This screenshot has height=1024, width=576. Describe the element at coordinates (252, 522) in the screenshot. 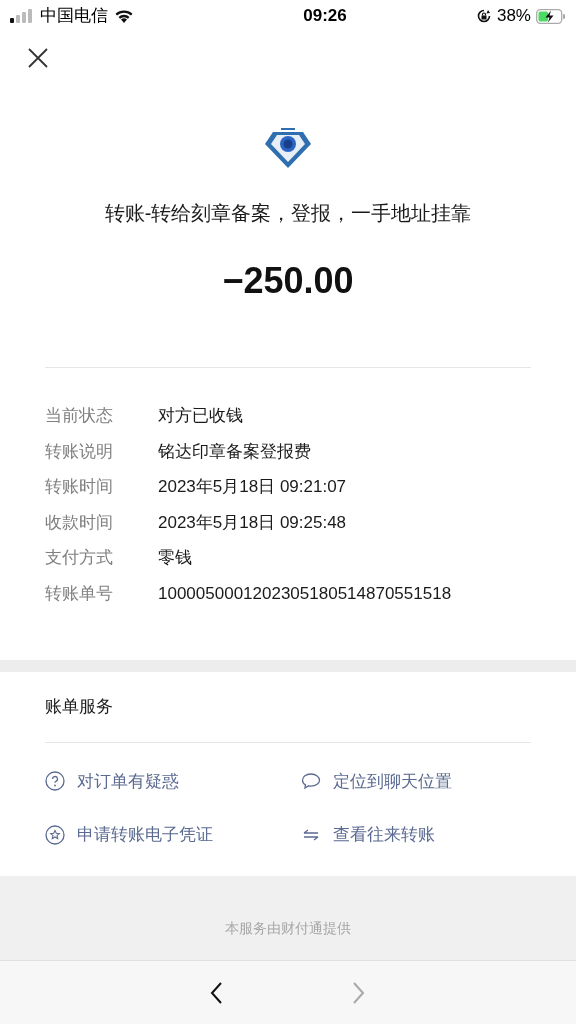

I see `detail-value: 2023年5月18日 09:25:48` at that location.